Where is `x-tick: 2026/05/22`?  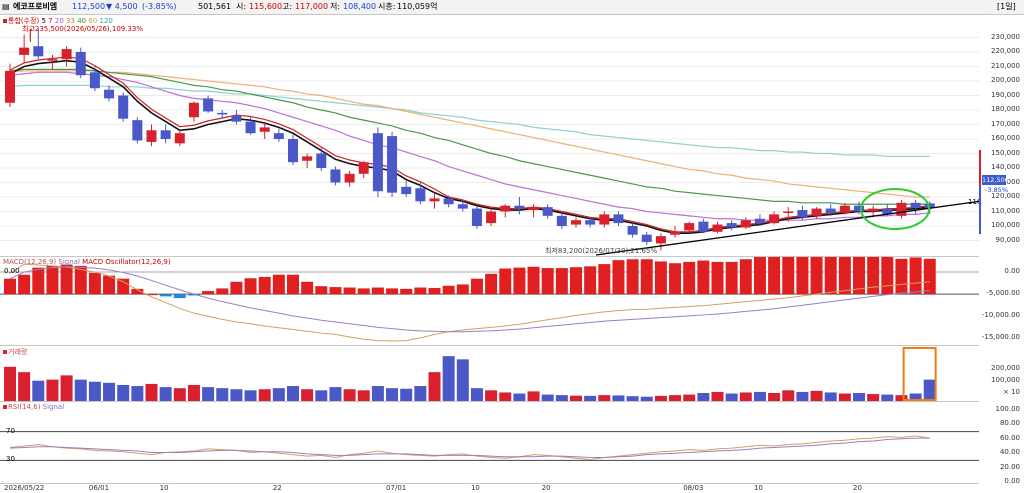 x-tick: 2026/05/22 is located at coordinates (24, 488).